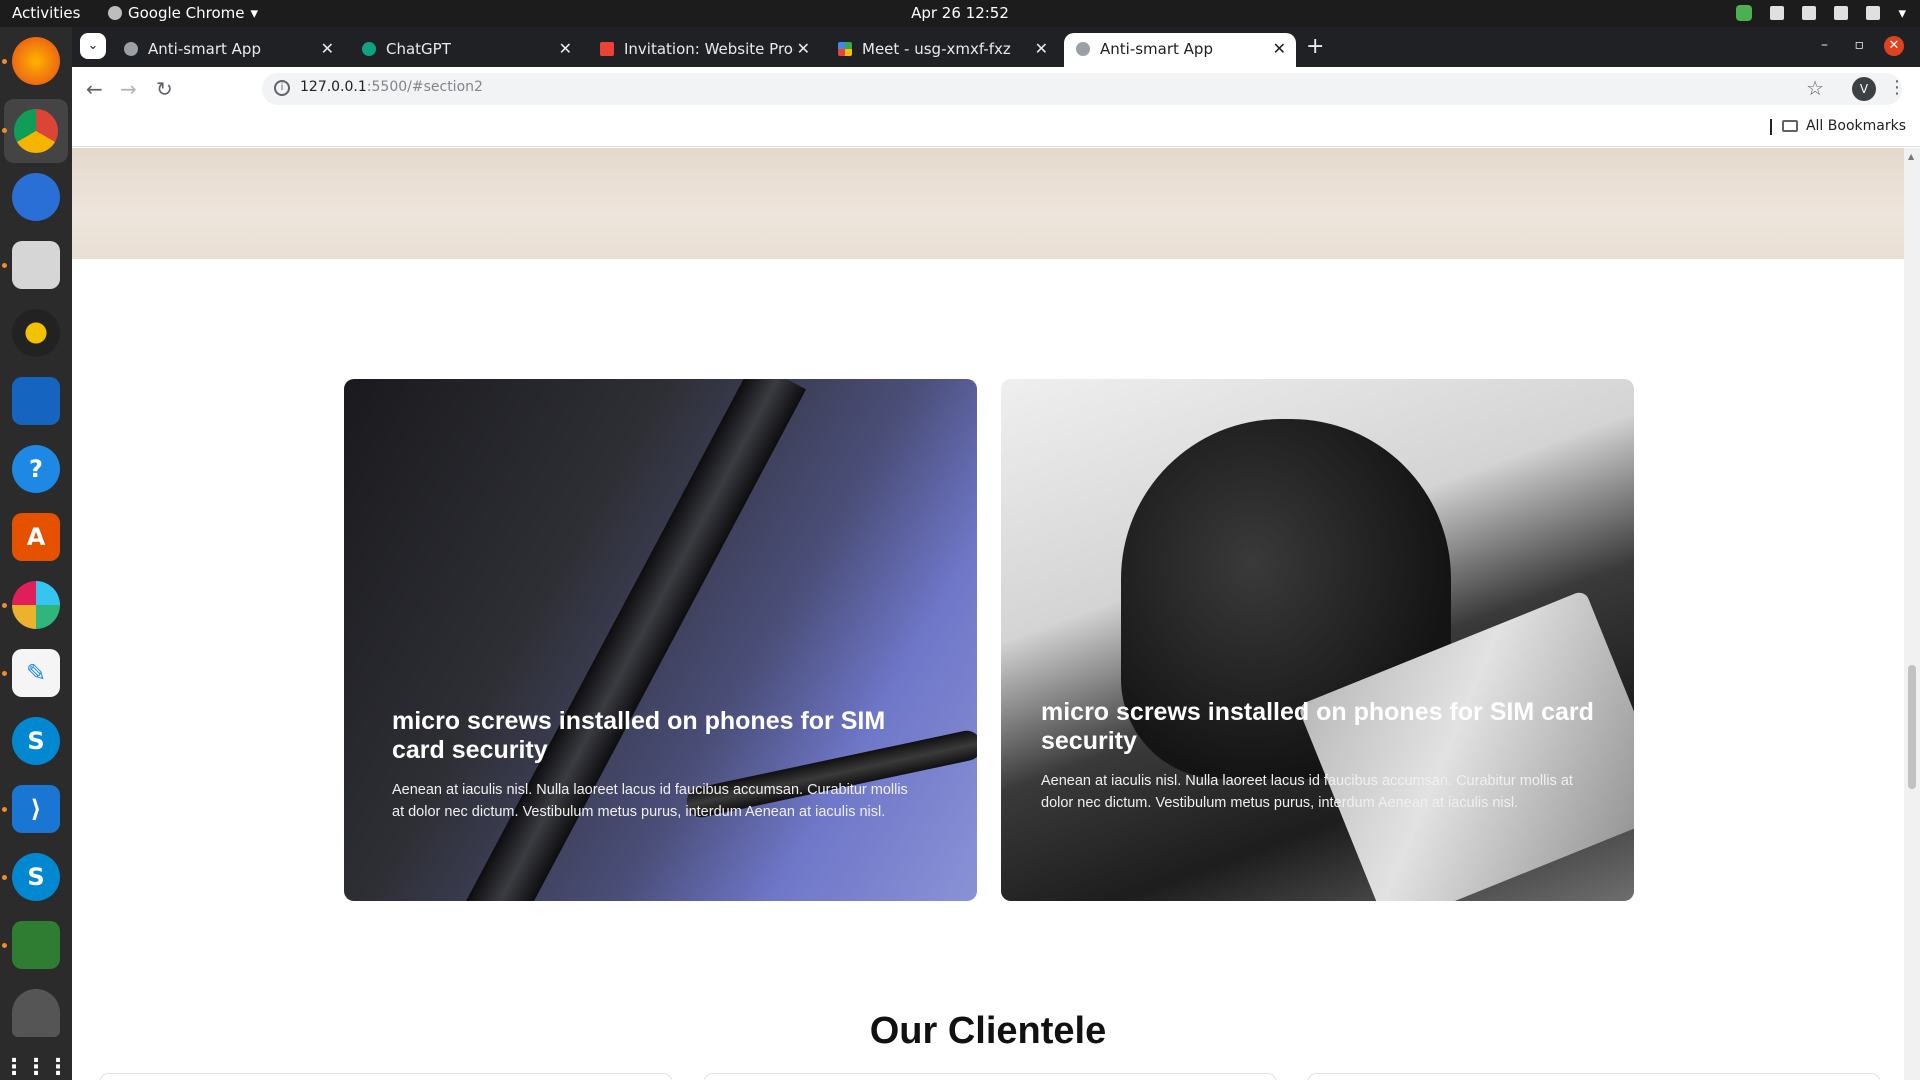 This screenshot has height=1091, width=1920. I want to click on clientele-heading: Our Clientele, so click(988, 1031).